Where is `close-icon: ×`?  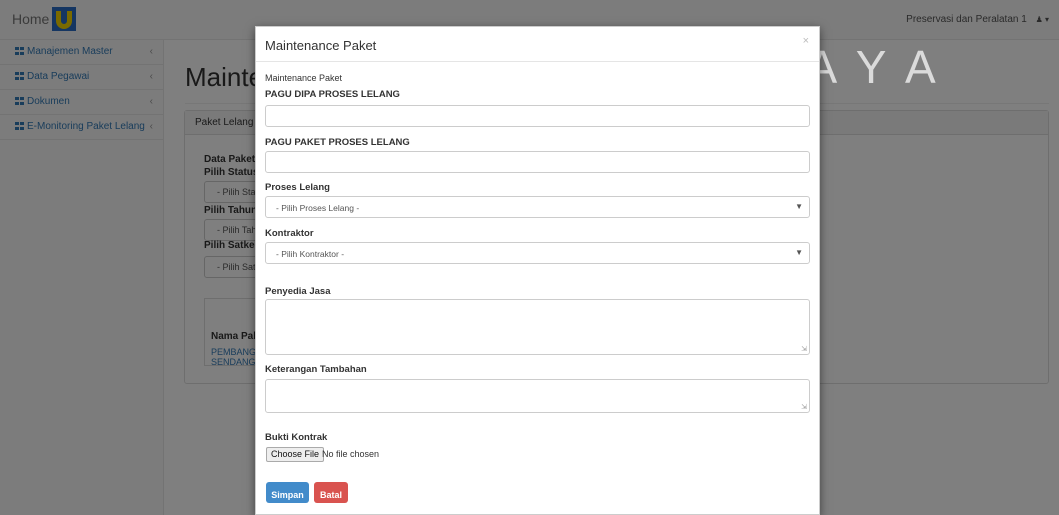 close-icon: × is located at coordinates (806, 41).